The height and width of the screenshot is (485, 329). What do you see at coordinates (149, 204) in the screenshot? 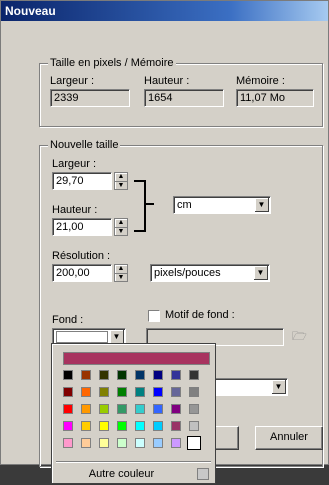
I see `link-bracket-tick` at bounding box center [149, 204].